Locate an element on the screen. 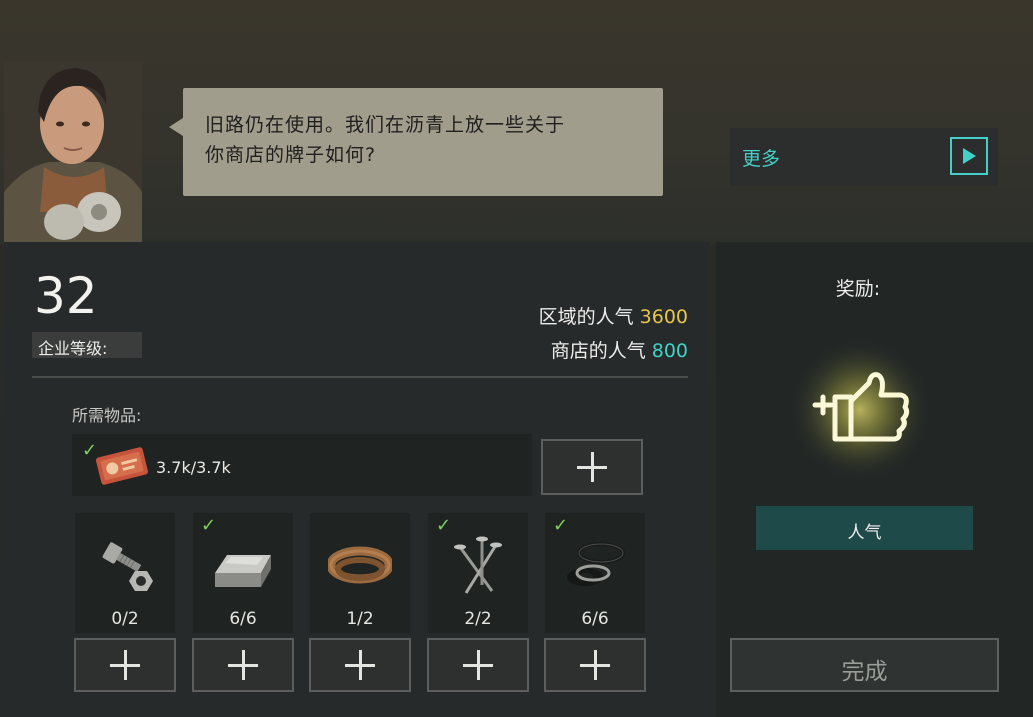  voucher-card-icon is located at coordinates (122, 466).